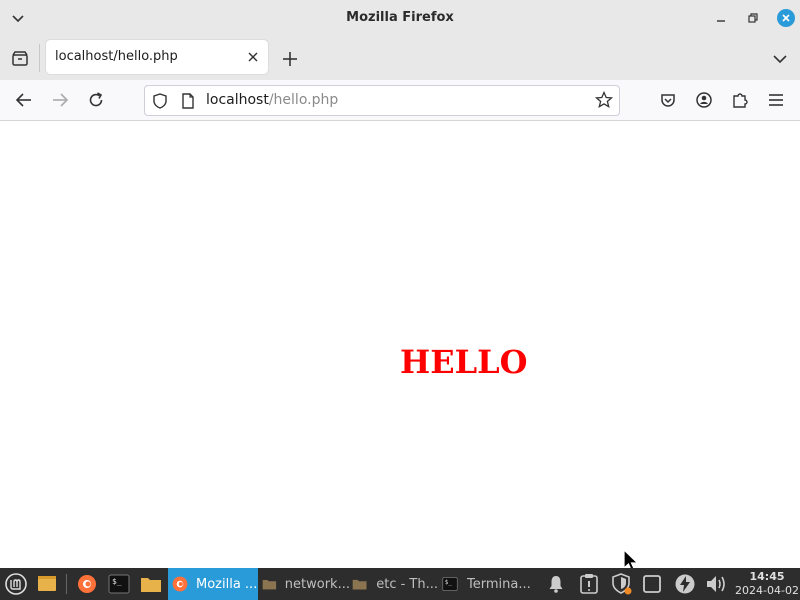  I want to click on navigation-toolbar: localhost/hello.php, so click(400, 100).